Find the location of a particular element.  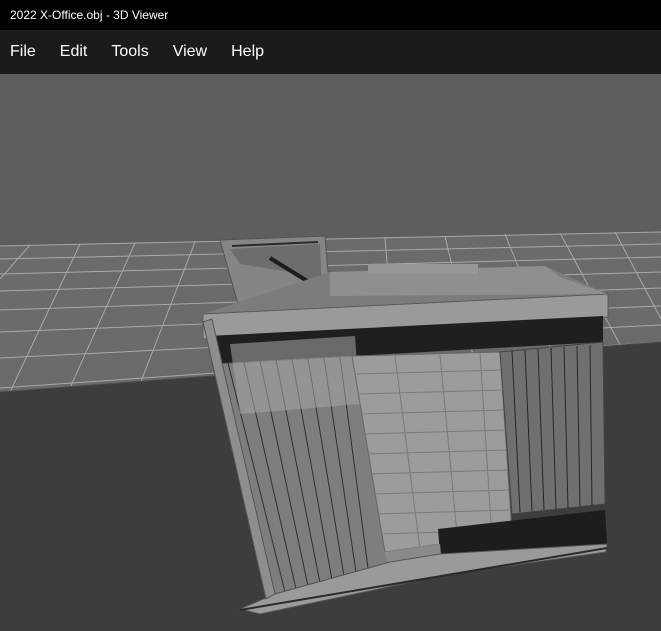

title-bar: 2022 X-Office.obj - 3D Viewer is located at coordinates (330, 15).